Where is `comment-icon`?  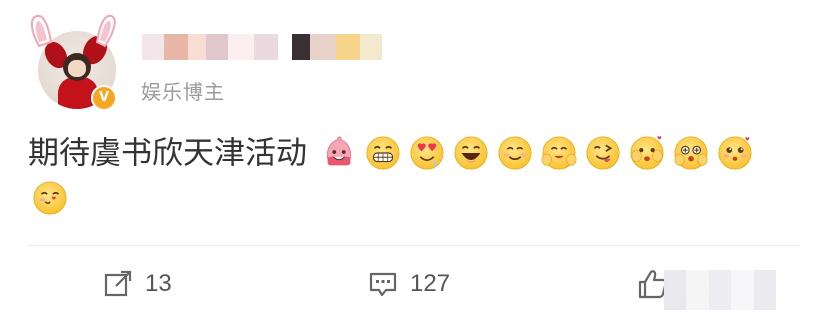
comment-icon is located at coordinates (383, 284).